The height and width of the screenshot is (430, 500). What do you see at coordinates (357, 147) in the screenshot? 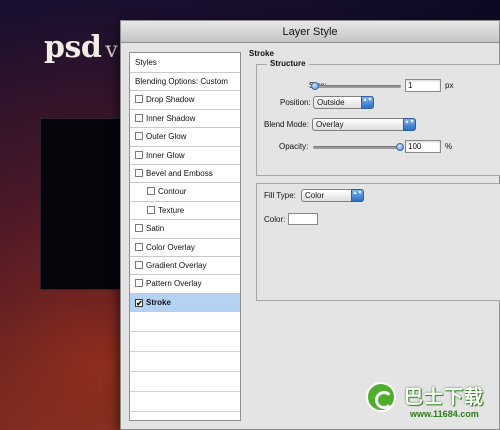
I see `opacity-slider-track` at bounding box center [357, 147].